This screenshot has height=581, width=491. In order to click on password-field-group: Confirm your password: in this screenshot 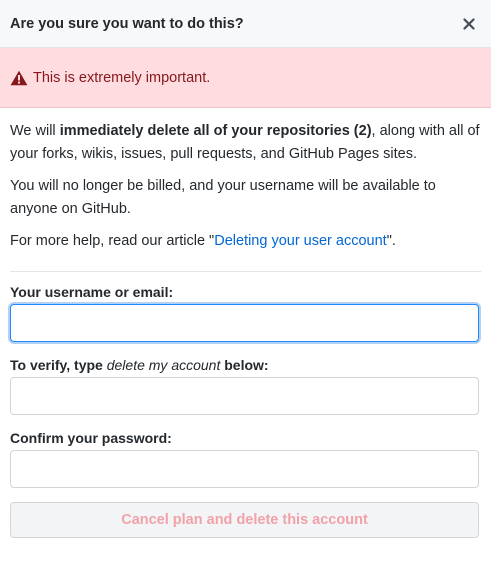, I will do `click(245, 459)`.